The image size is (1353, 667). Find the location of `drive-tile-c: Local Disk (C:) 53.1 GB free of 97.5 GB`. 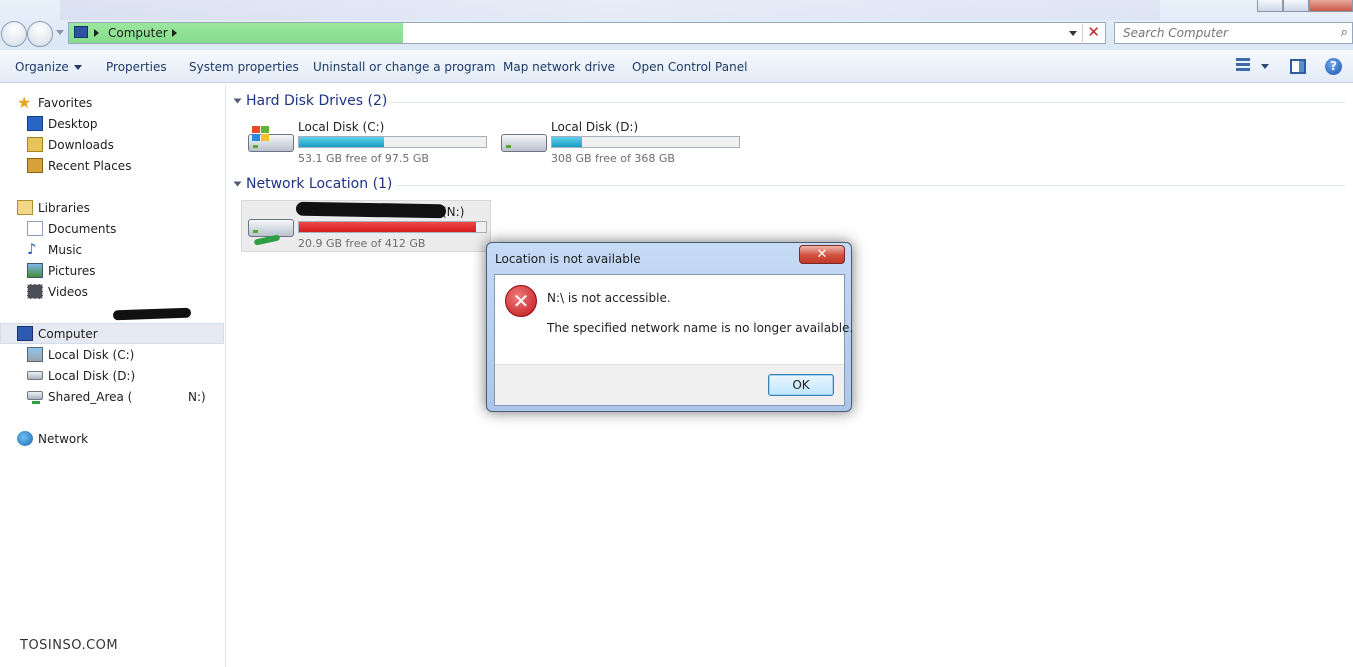

drive-tile-c: Local Disk (C:) 53.1 GB free of 97.5 GB is located at coordinates (367, 142).